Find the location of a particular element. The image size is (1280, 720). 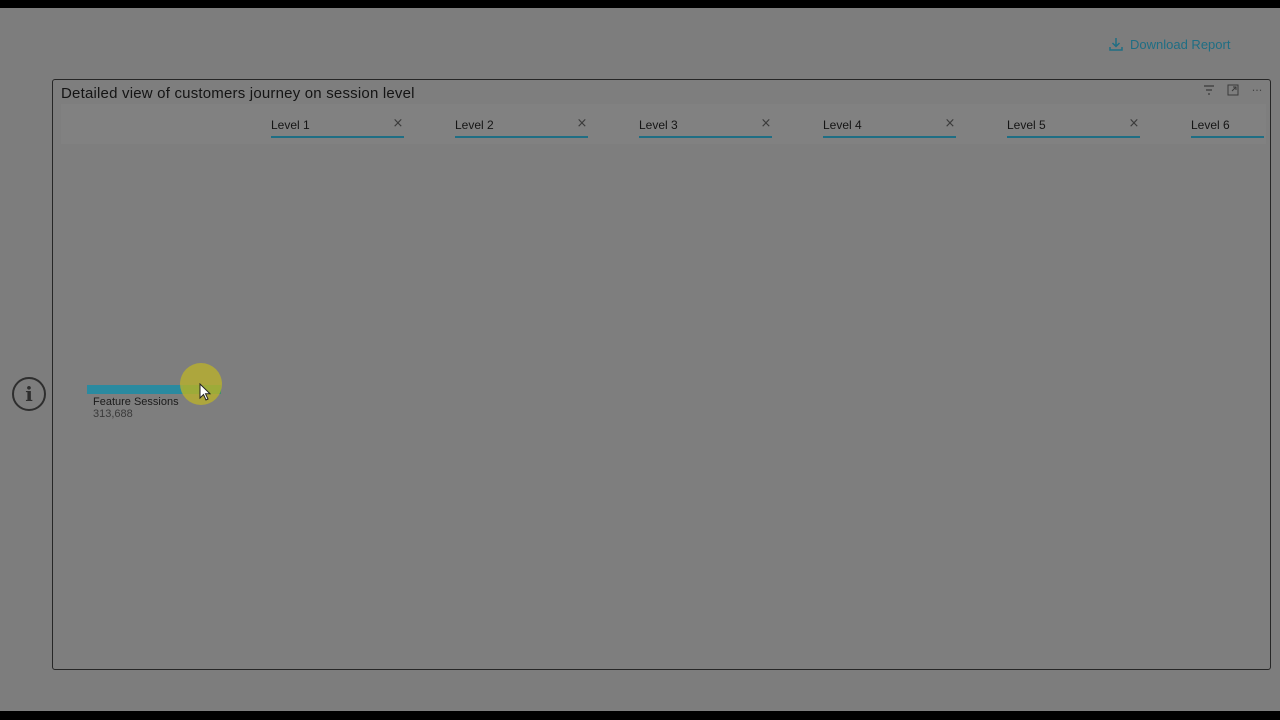

info-glyph: i is located at coordinates (29, 394).